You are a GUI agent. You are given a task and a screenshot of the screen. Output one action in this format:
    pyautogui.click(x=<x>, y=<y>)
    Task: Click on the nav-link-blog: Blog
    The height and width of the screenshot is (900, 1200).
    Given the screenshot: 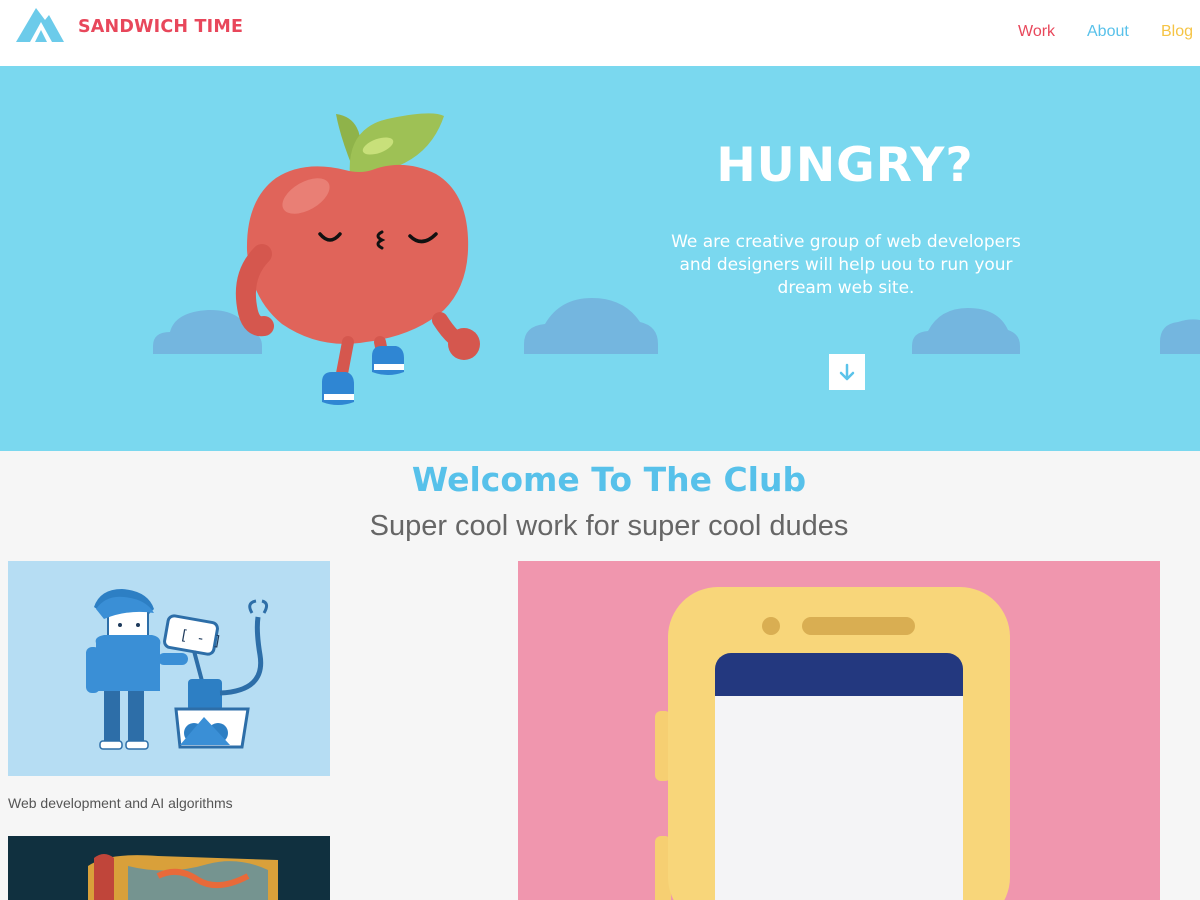 What is the action you would take?
    pyautogui.click(x=1177, y=32)
    